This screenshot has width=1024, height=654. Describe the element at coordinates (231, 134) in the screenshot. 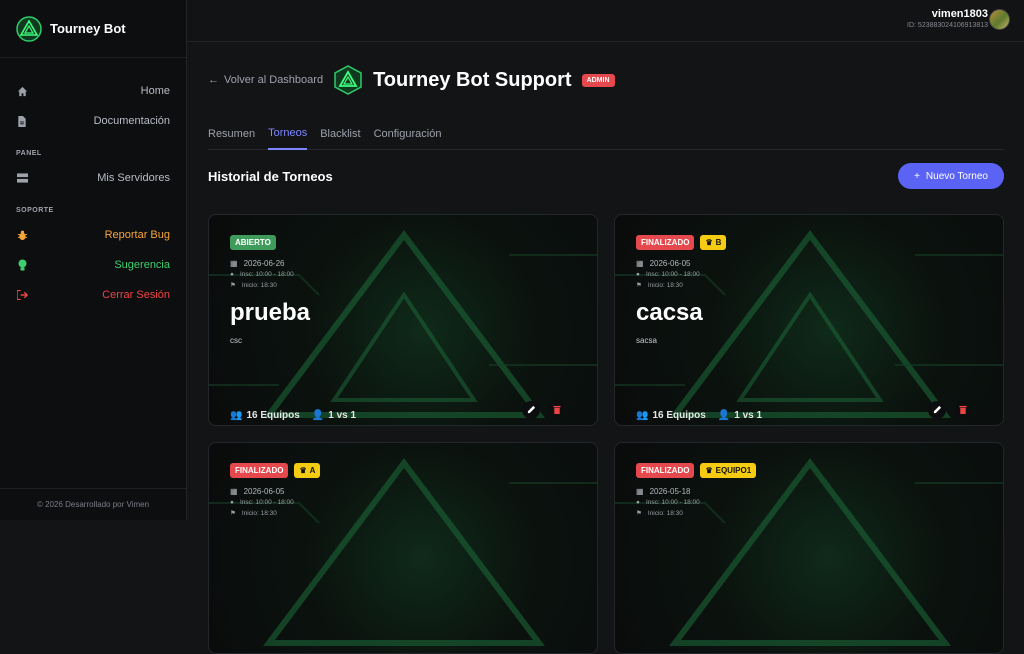

I see `tab-resumen: Resumen` at that location.